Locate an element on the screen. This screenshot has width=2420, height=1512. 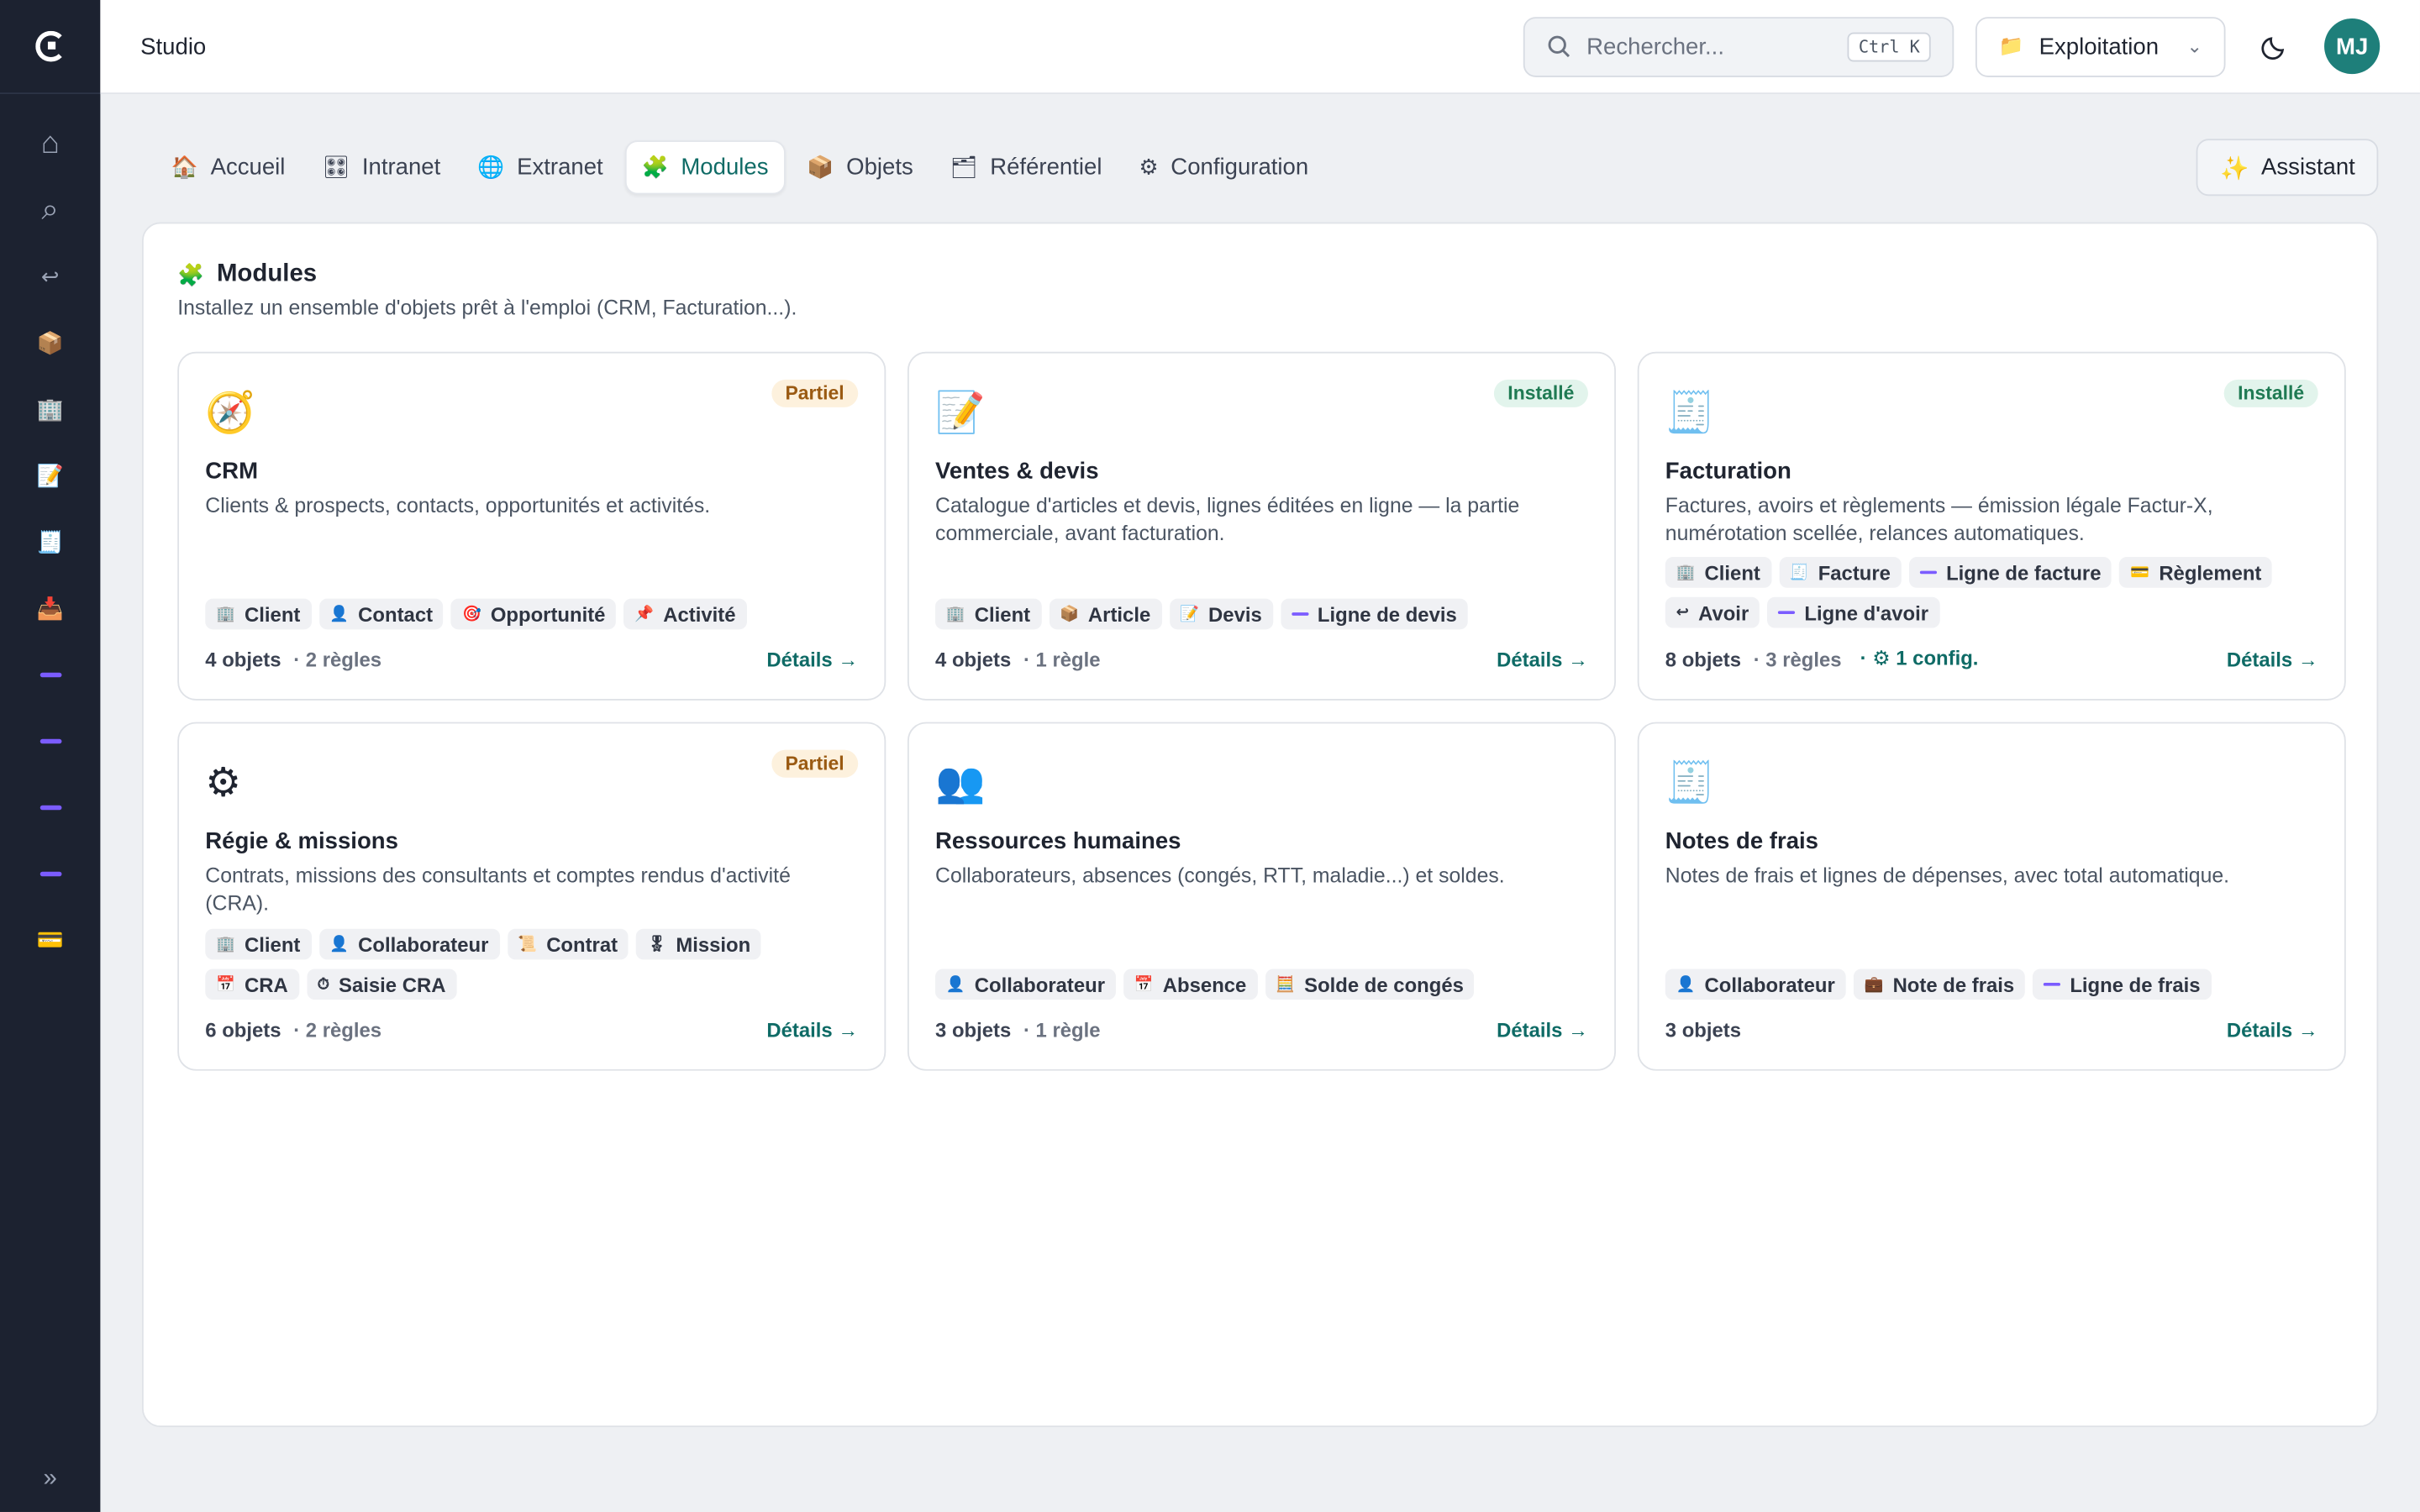
sidebar-item-document-icon: 📝 is located at coordinates (50, 475).